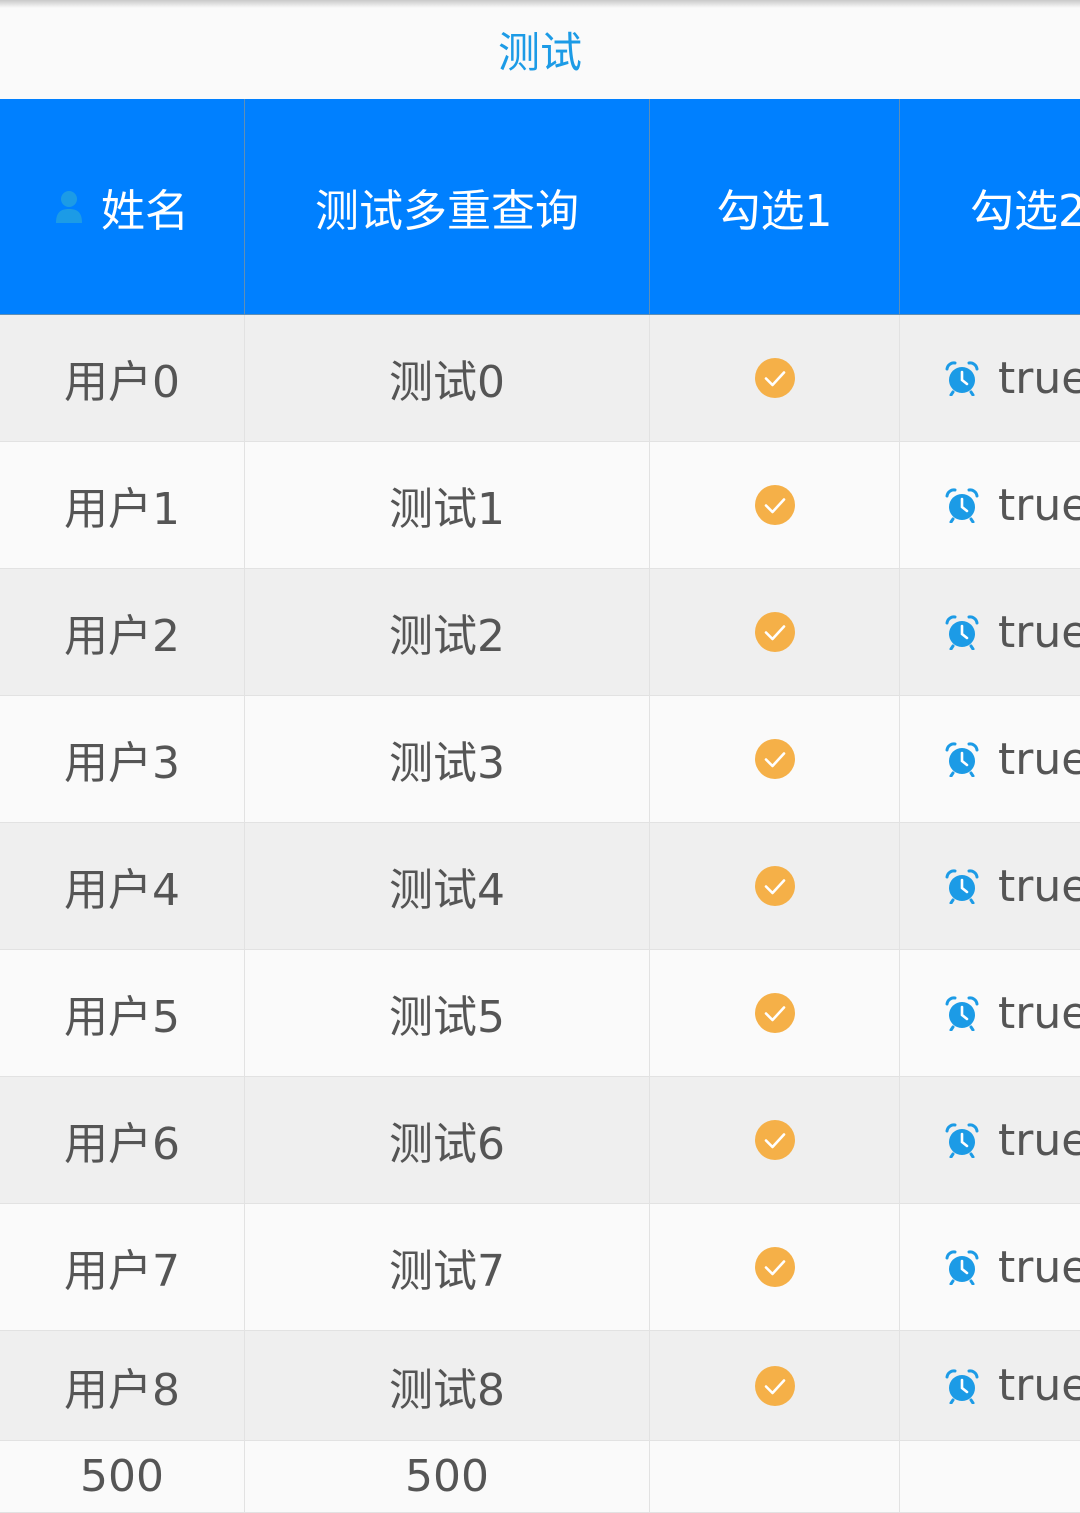  I want to click on table-cell-test: 测试7, so click(447, 1267).